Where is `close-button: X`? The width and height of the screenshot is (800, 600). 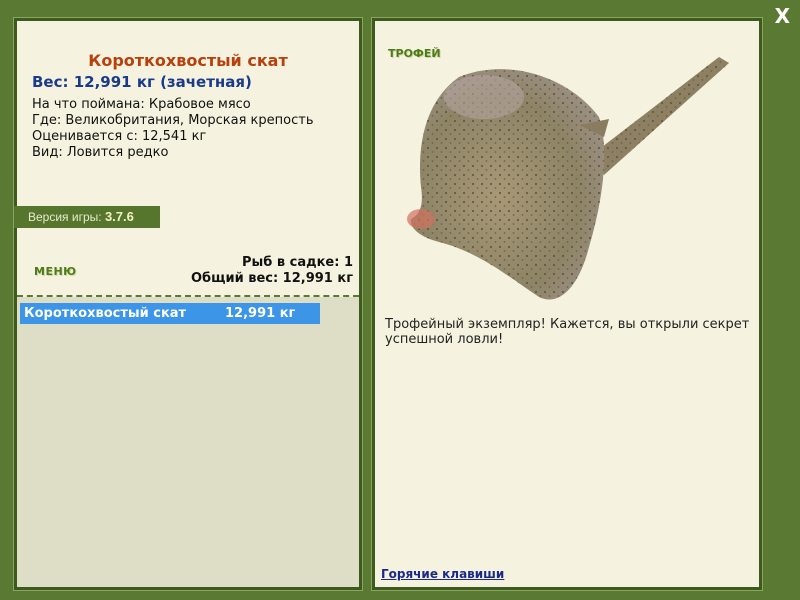 close-button: X is located at coordinates (782, 16).